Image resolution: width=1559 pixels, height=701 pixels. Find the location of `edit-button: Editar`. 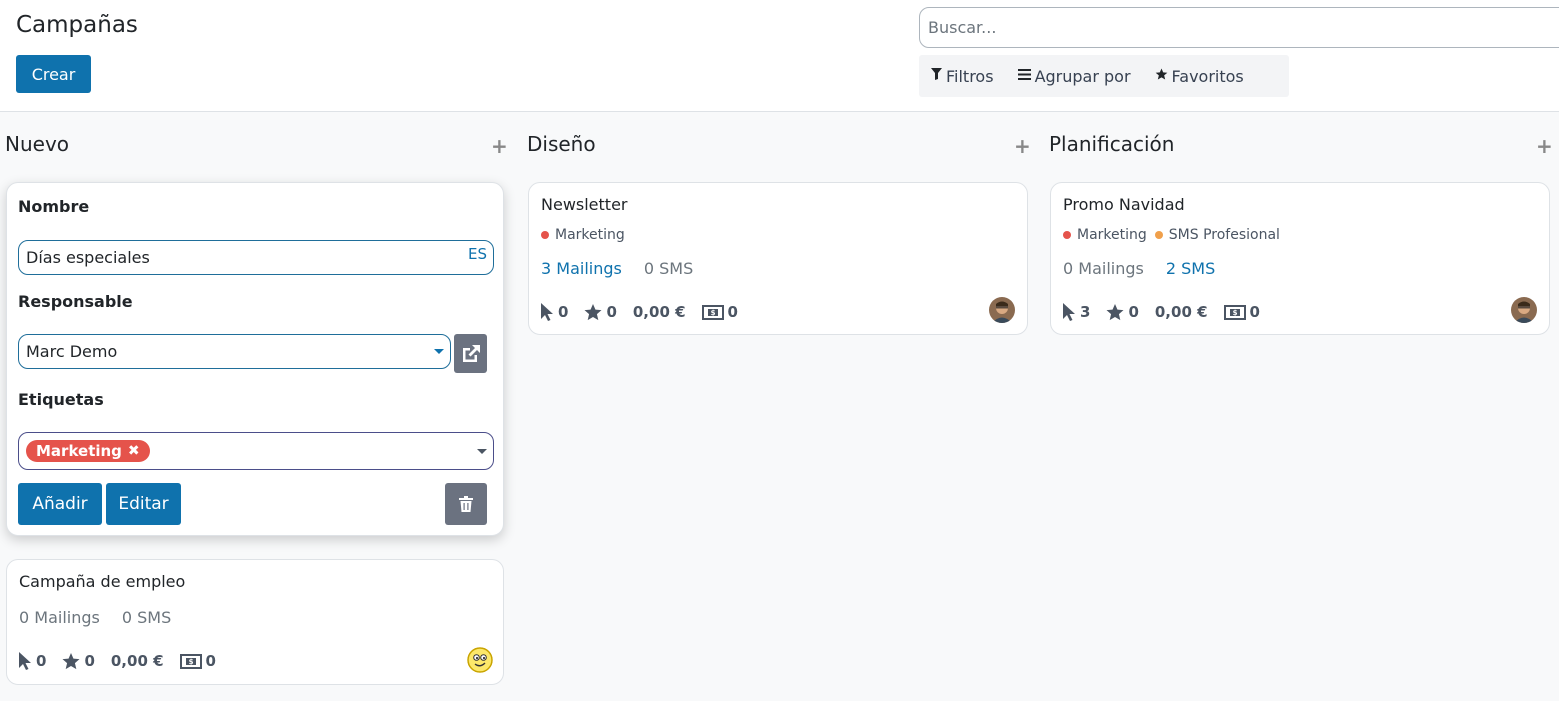

edit-button: Editar is located at coordinates (143, 504).